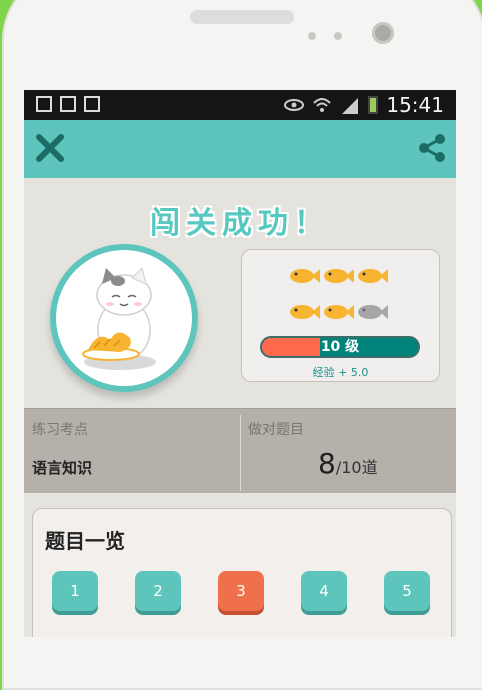 The width and height of the screenshot is (482, 690). Describe the element at coordinates (60, 430) in the screenshot. I see `practice-label: 练习考点` at that location.